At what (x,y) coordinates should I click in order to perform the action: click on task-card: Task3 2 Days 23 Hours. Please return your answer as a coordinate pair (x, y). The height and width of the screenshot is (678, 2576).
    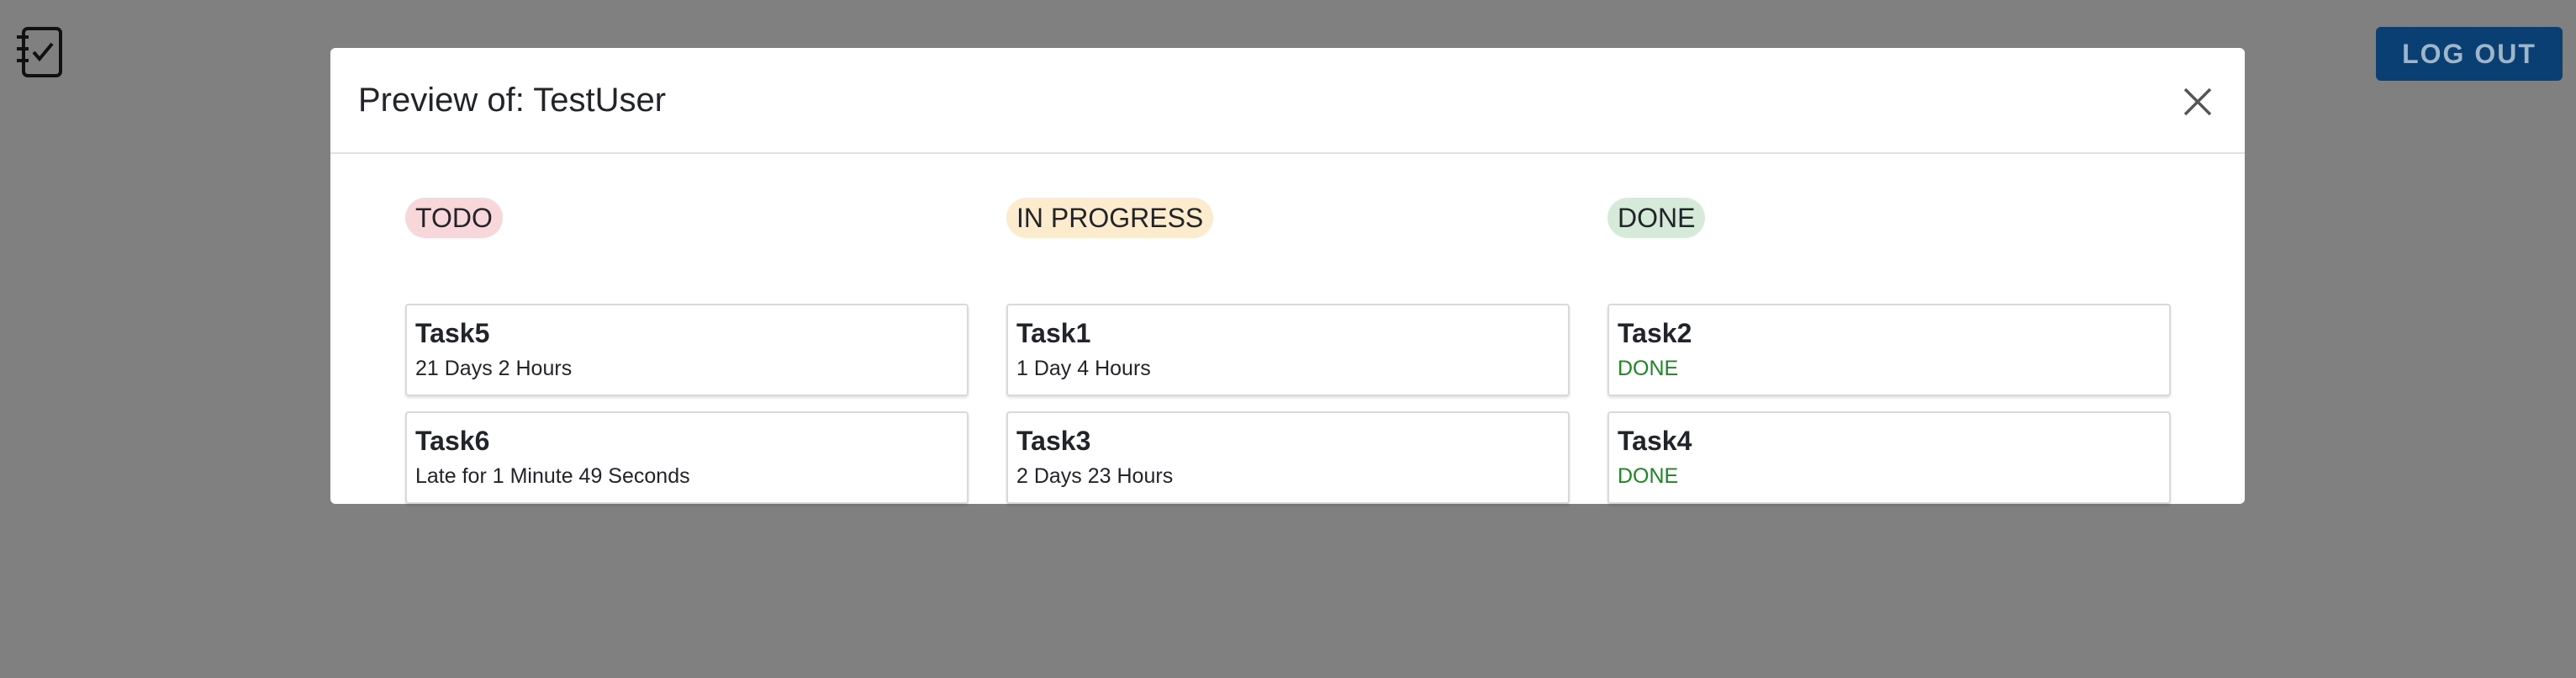
    Looking at the image, I should click on (1288, 457).